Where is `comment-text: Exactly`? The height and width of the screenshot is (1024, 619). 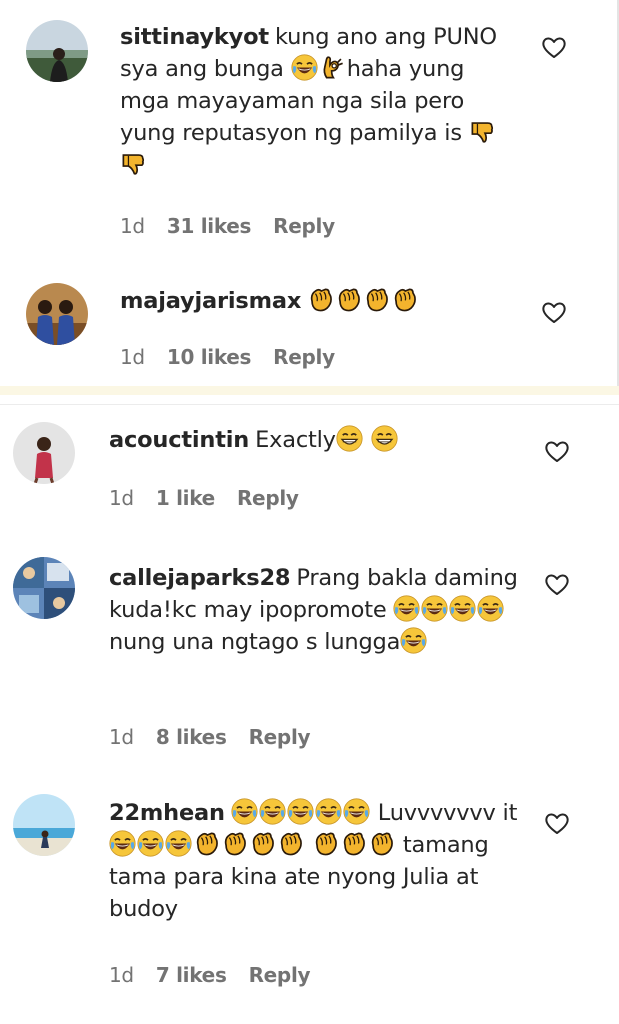
comment-text: Exactly is located at coordinates (295, 440).